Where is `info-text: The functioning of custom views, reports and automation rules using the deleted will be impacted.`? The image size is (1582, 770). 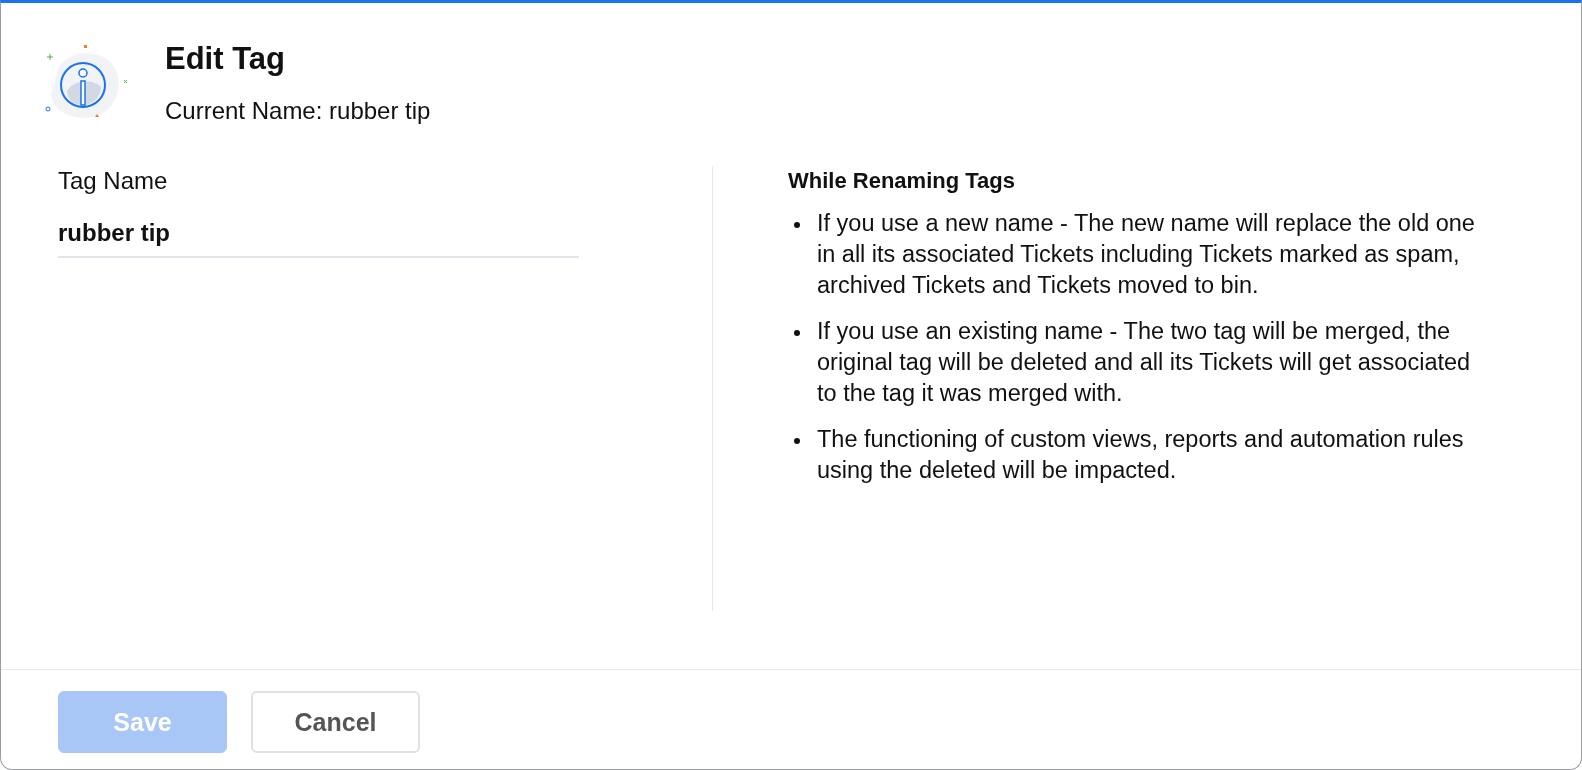
info-text: The functioning of custom views, reports and automation rules using the deleted will be impacted. is located at coordinates (1141, 455).